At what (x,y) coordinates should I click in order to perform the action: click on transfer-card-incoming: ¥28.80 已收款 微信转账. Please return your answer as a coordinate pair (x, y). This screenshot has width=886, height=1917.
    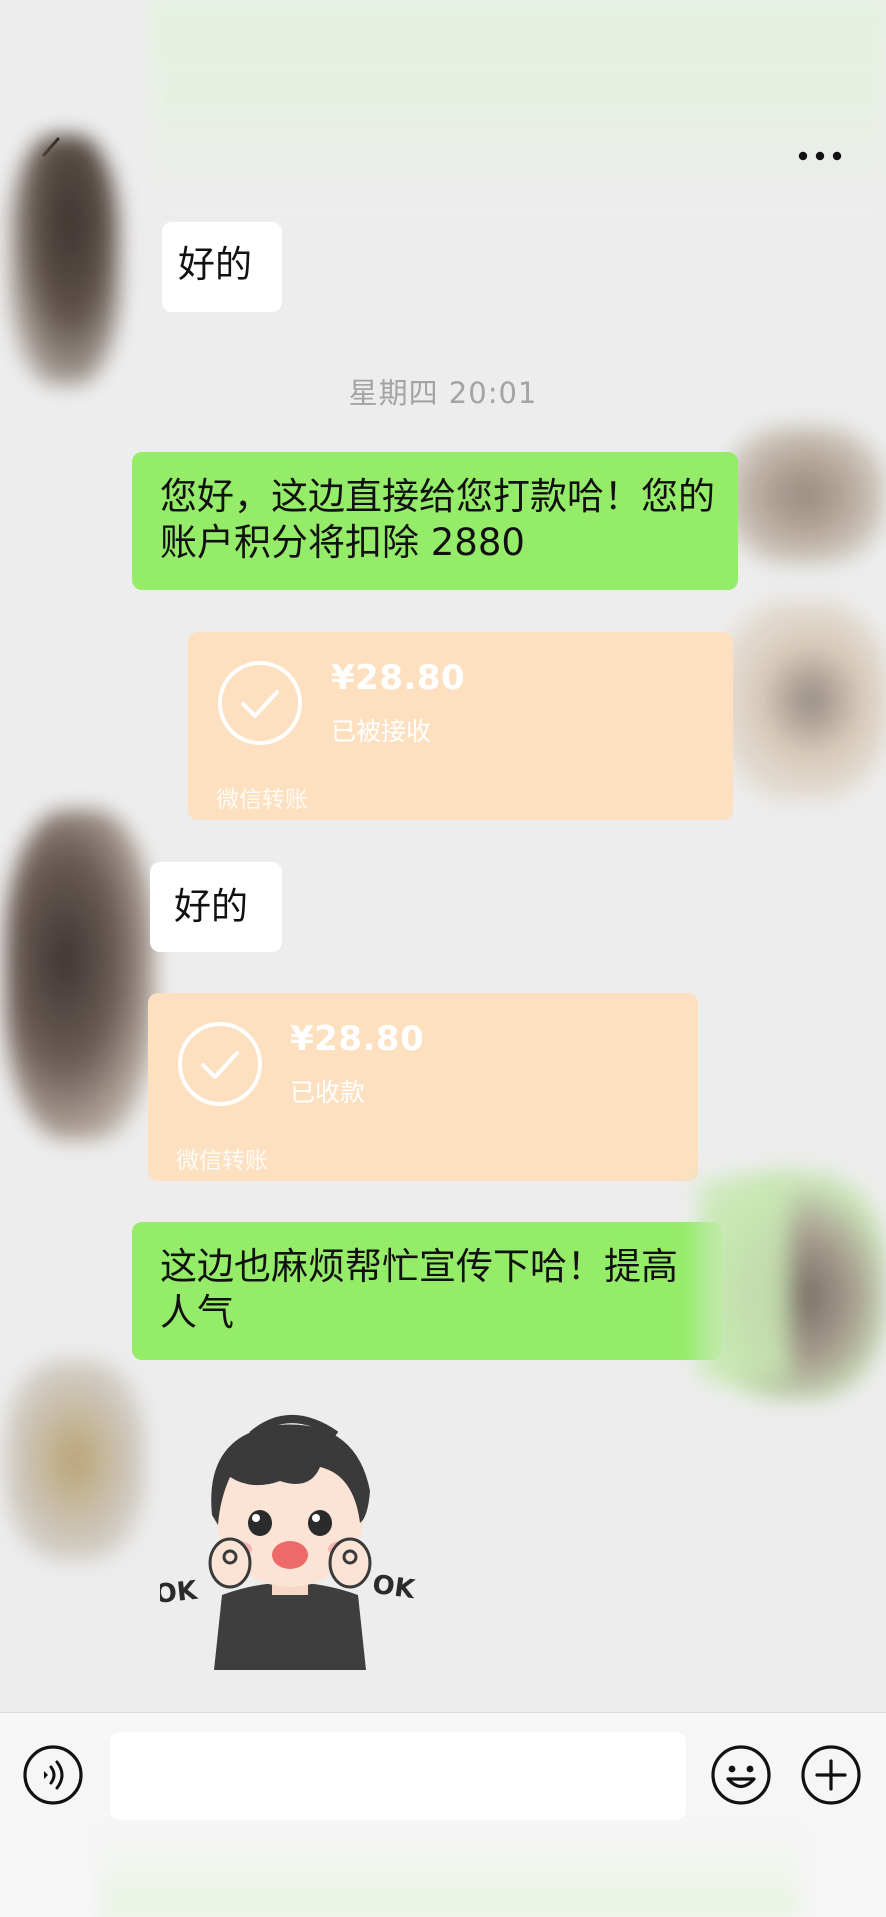
    Looking at the image, I should click on (423, 1087).